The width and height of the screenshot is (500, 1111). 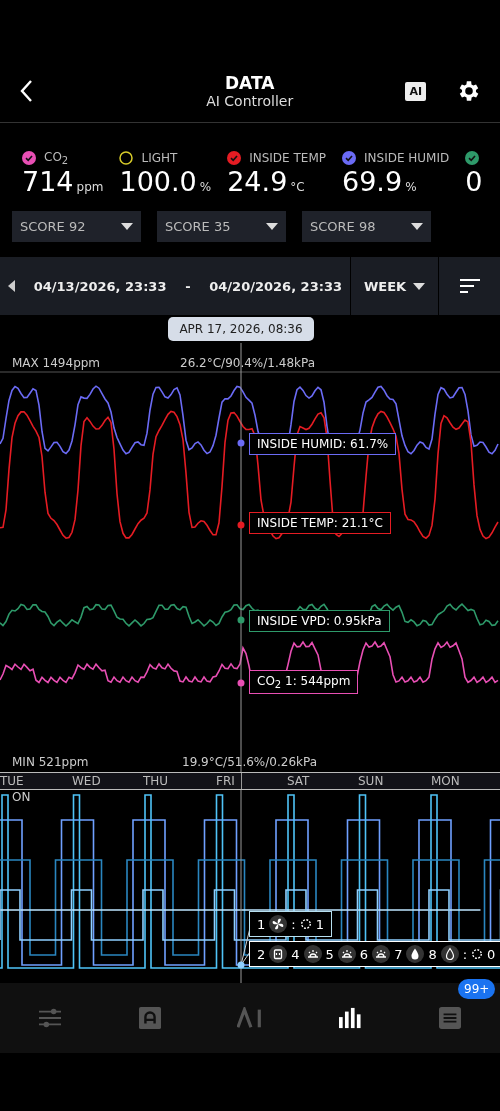 I want to click on outlet-icon, so click(x=278, y=954).